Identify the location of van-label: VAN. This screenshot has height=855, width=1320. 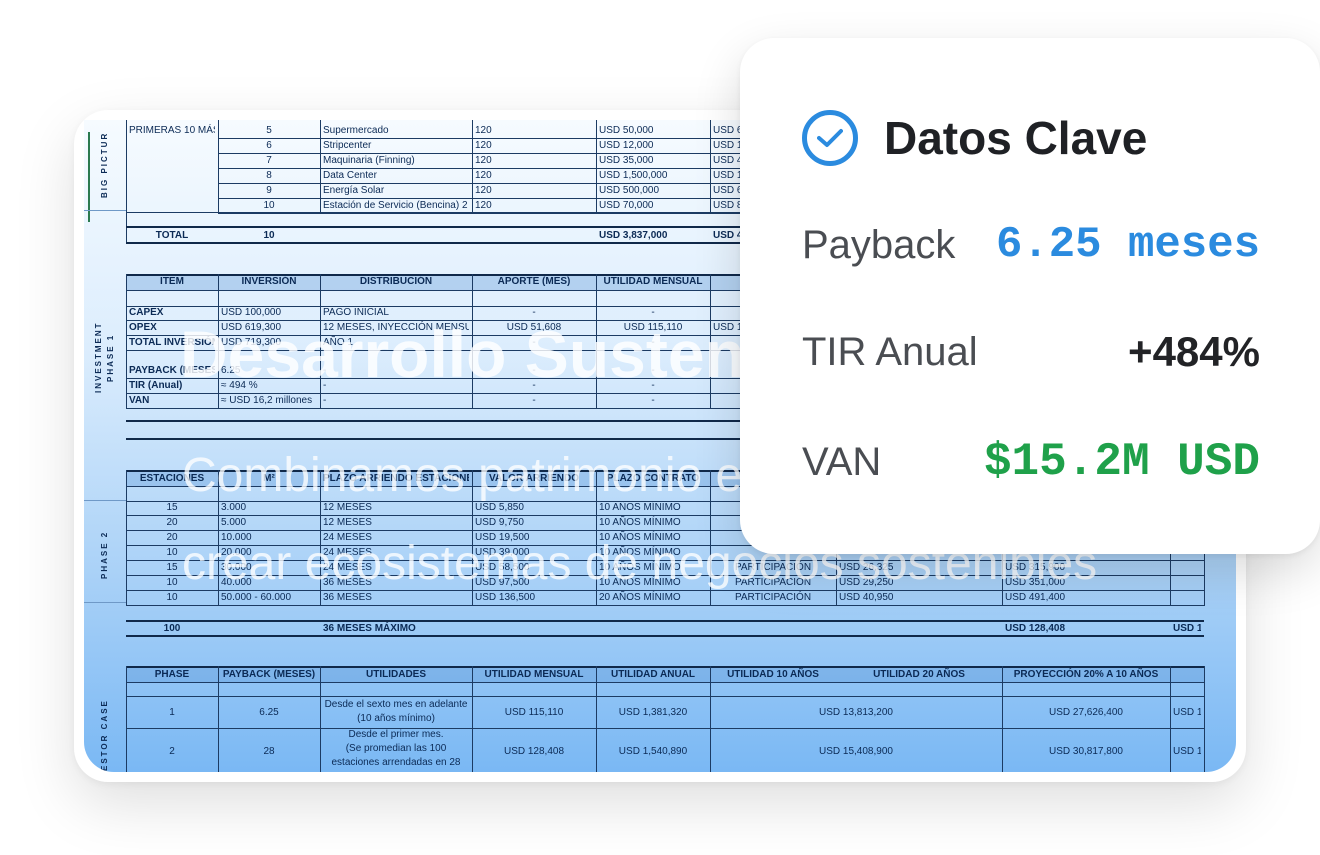
(842, 461).